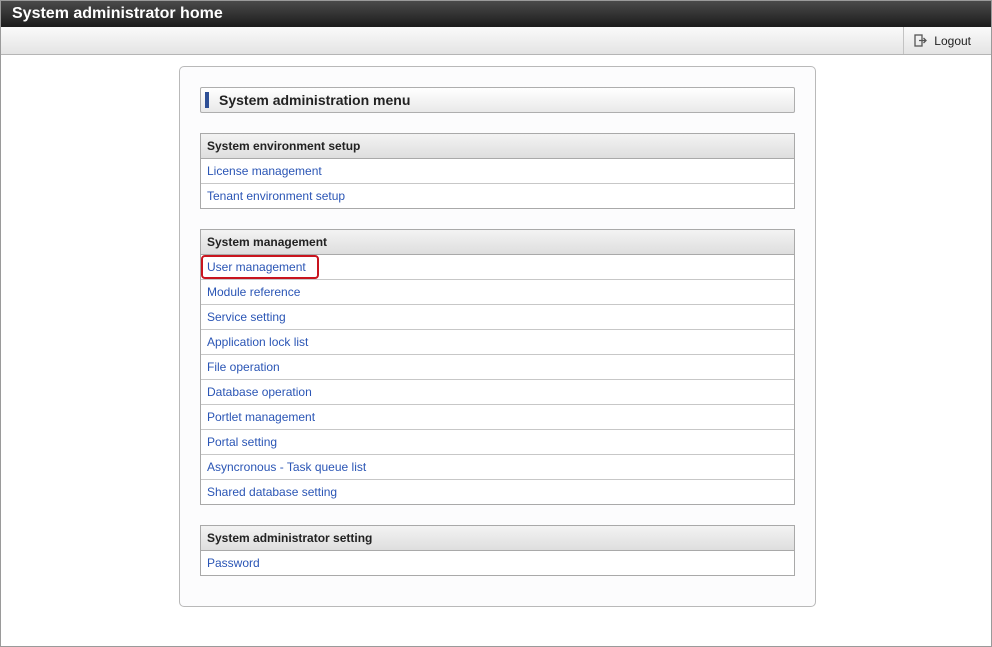  Describe the element at coordinates (497, 342) in the screenshot. I see `menu-link-application-lock-list: Application lock list` at that location.